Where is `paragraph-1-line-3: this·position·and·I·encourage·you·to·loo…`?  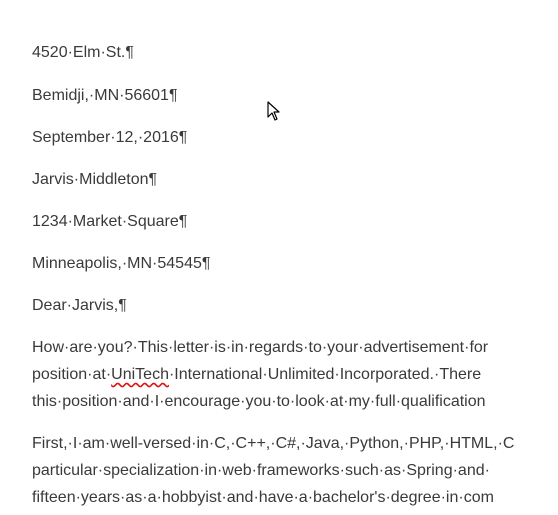 paragraph-1-line-3: this·position·and·I·encourage·you·to·loo… is located at coordinates (259, 402).